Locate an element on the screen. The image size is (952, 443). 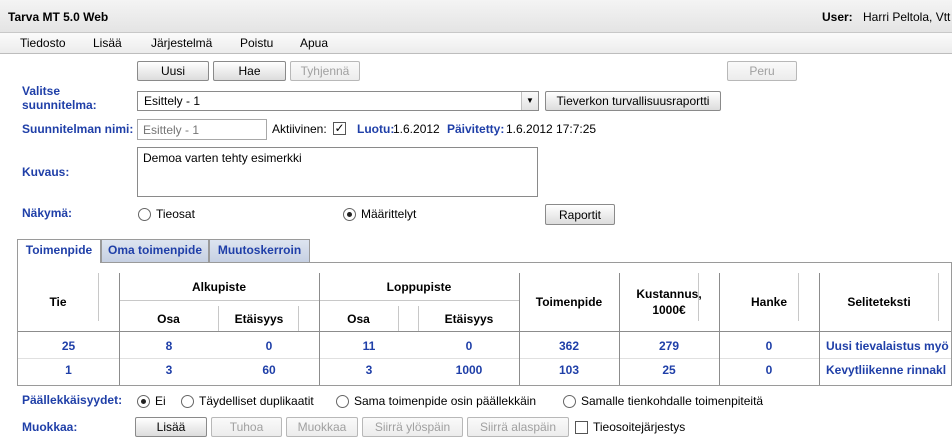
cell-toimenpide: 362 is located at coordinates (569, 346).